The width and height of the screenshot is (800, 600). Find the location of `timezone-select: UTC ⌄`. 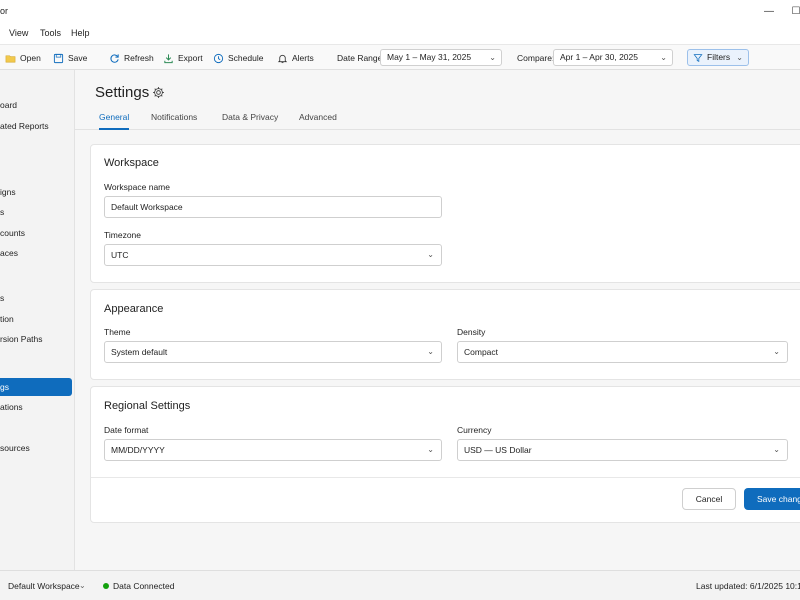

timezone-select: UTC ⌄ is located at coordinates (273, 255).